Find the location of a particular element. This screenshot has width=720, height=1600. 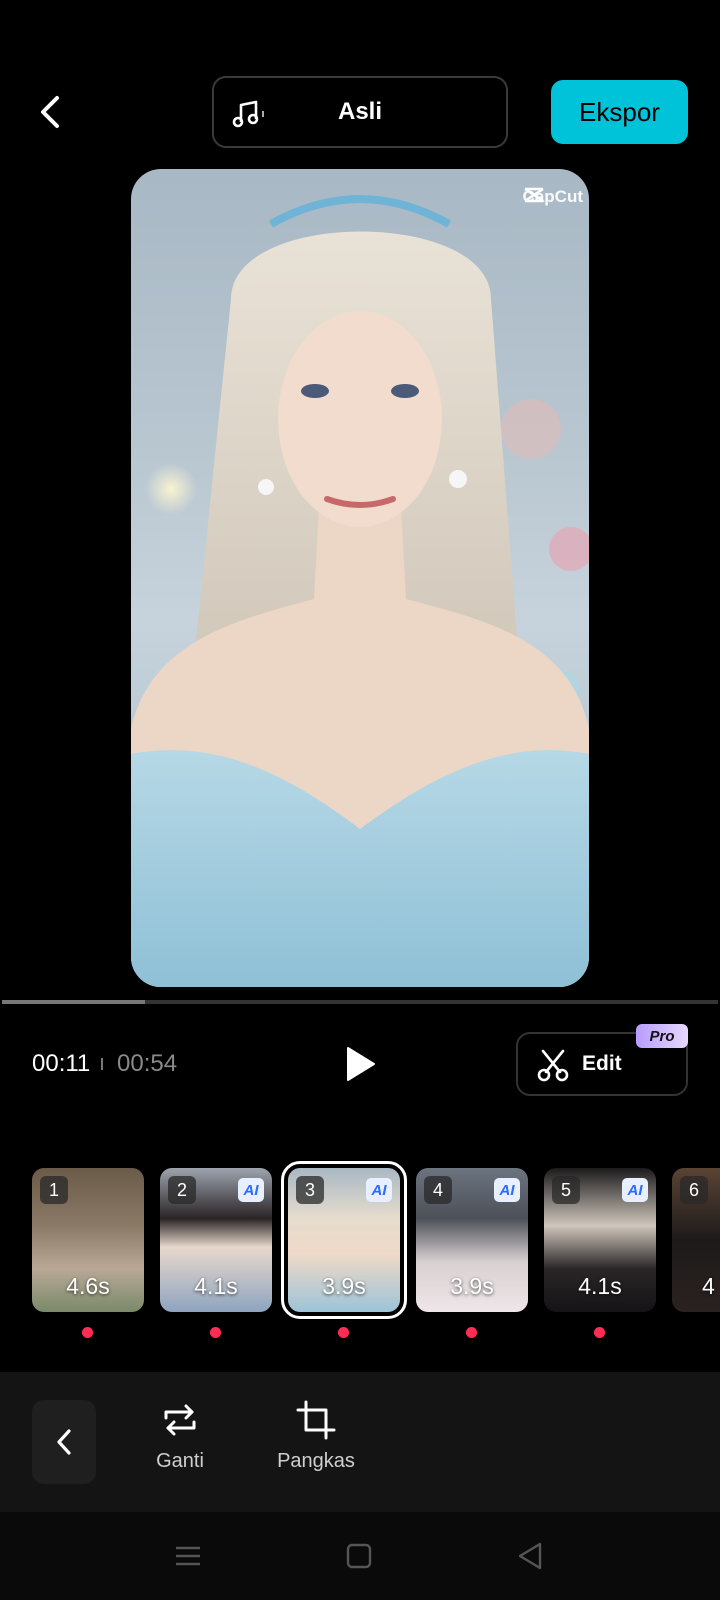

clip-1: 1 4.6s is located at coordinates (88, 1240).